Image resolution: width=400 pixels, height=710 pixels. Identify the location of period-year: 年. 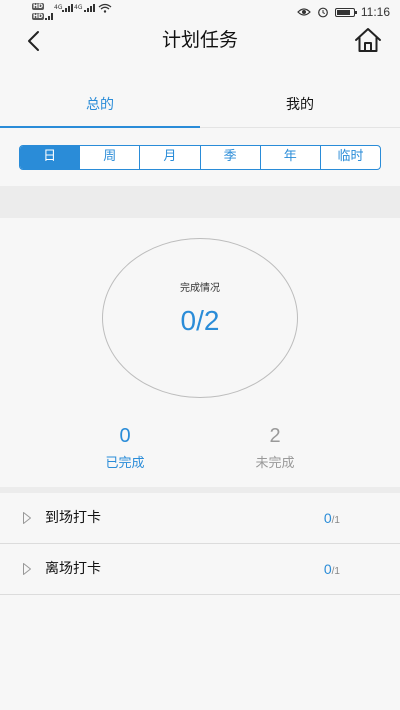
(289, 157).